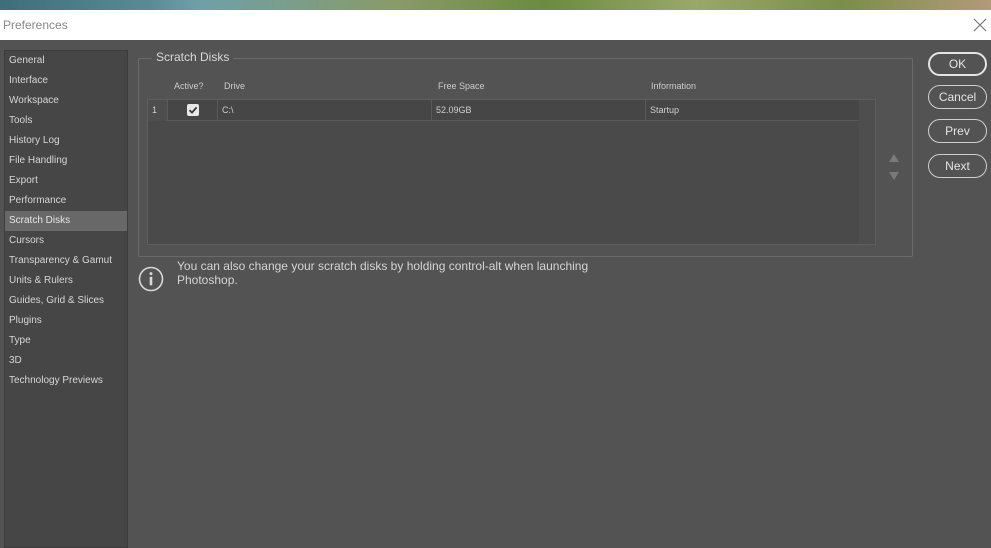 The image size is (991, 548). What do you see at coordinates (957, 131) in the screenshot?
I see `prev-button: Prev` at bounding box center [957, 131].